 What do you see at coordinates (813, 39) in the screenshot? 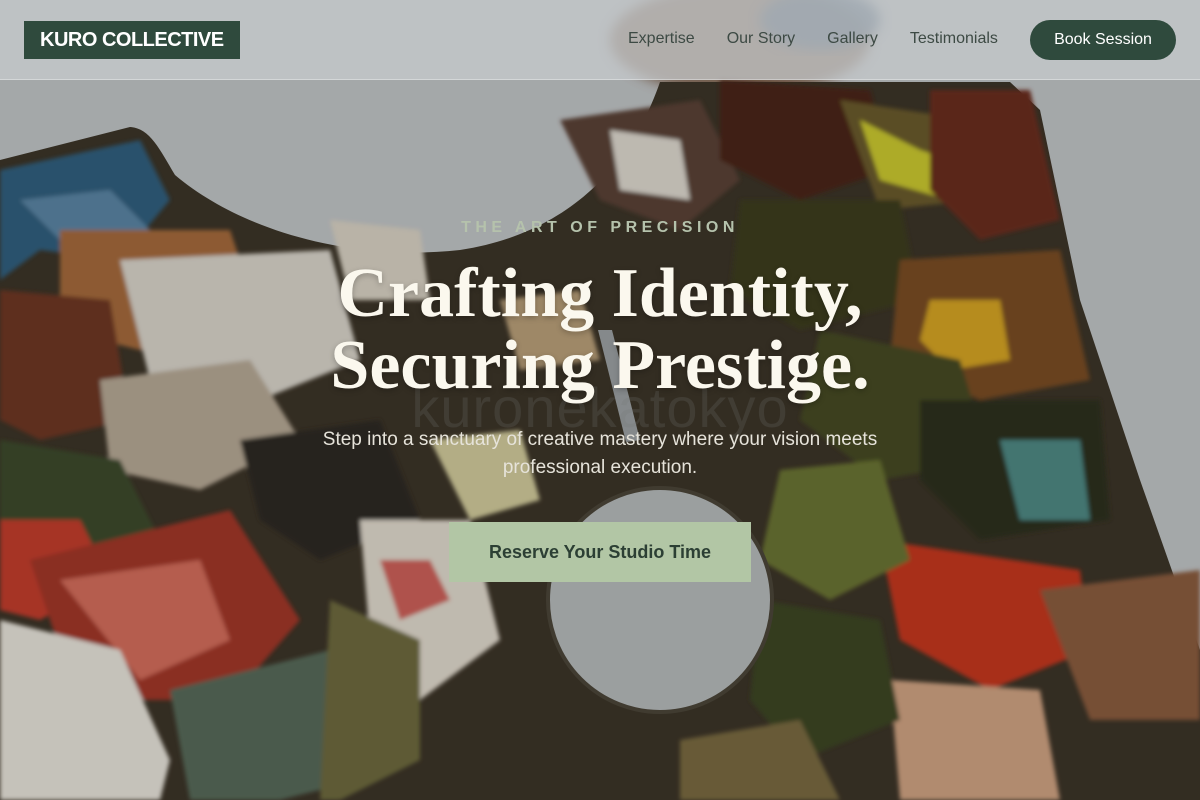
I see `nav-links: Expertise Our Story Gallery Testimonials` at bounding box center [813, 39].